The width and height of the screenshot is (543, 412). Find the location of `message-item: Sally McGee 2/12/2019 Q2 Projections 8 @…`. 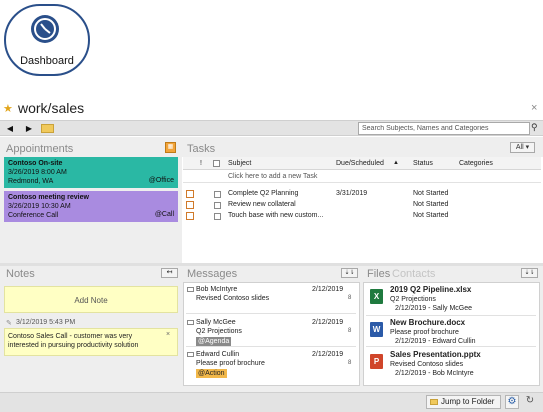

message-item: Sally McGee 2/12/2019 Q2 Projections 8 @… is located at coordinates (271, 333).